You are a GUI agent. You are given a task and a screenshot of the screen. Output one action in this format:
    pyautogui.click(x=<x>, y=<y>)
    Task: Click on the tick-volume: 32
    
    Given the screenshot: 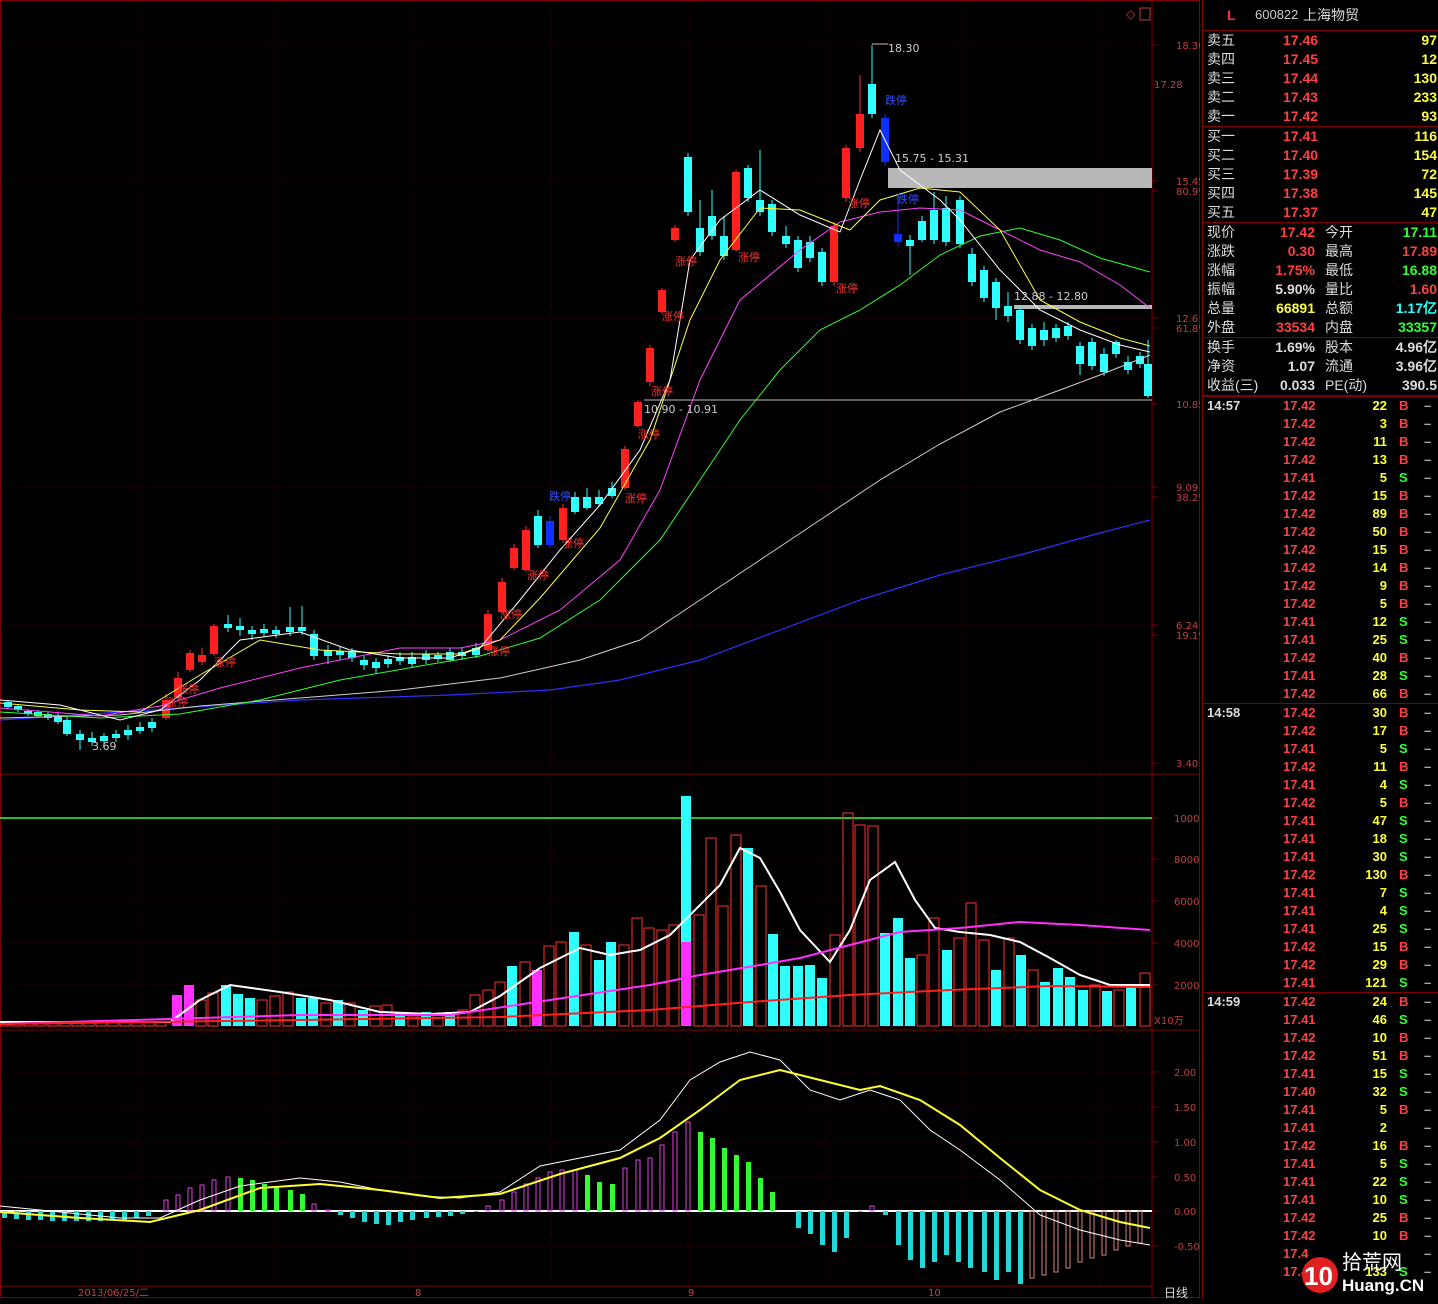 What is the action you would take?
    pyautogui.click(x=1379, y=1091)
    